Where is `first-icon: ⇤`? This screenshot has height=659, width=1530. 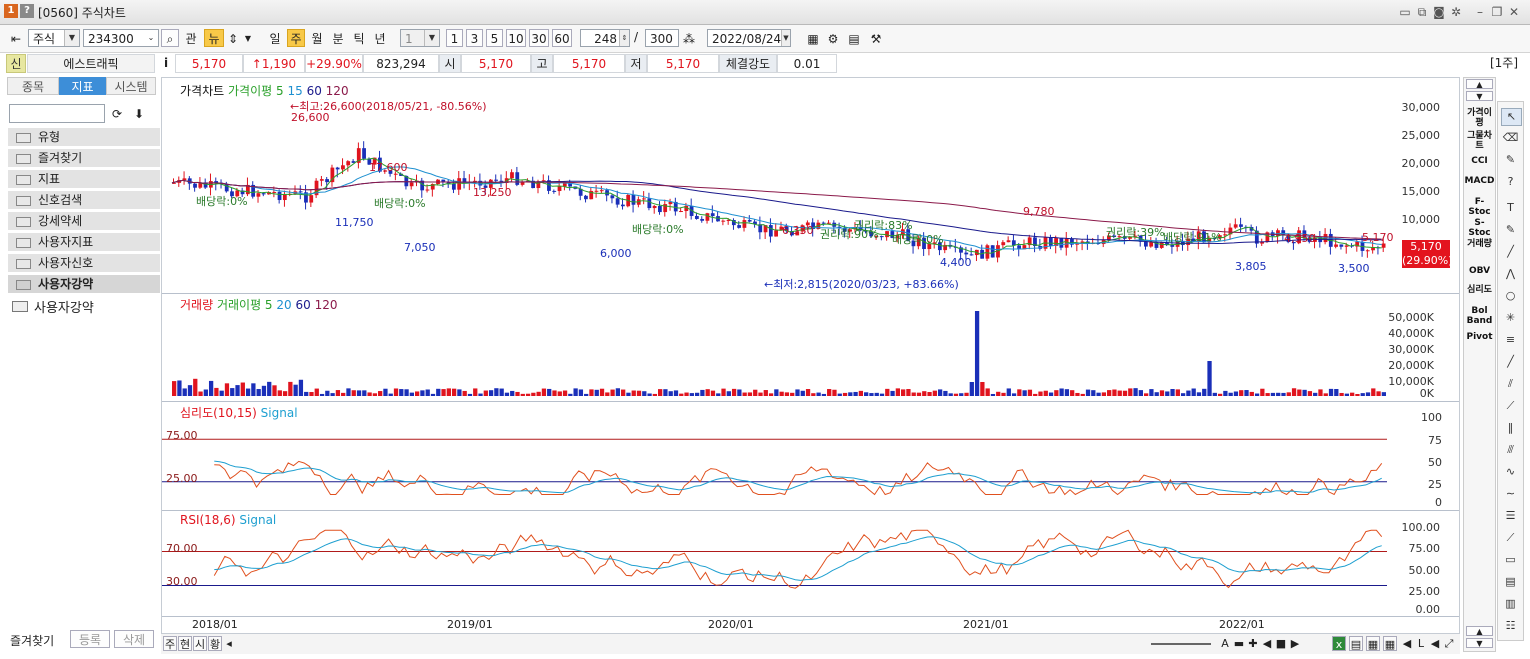 first-icon: ⇤ is located at coordinates (16, 38).